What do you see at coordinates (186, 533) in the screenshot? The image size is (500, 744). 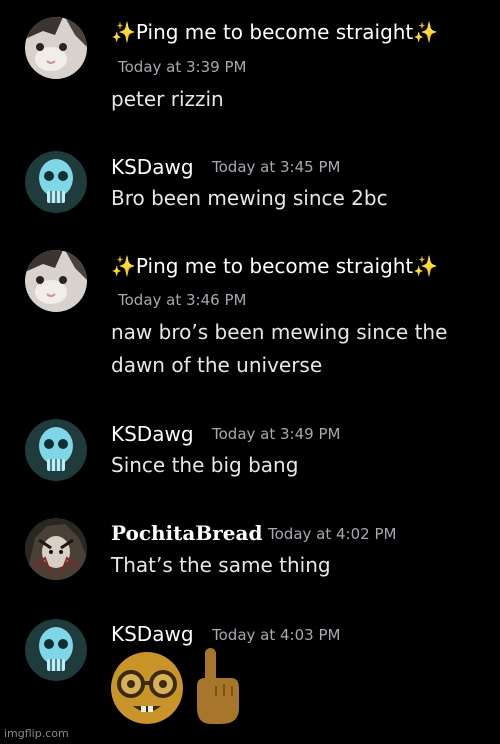 I see `author-name: PochitaBread` at bounding box center [186, 533].